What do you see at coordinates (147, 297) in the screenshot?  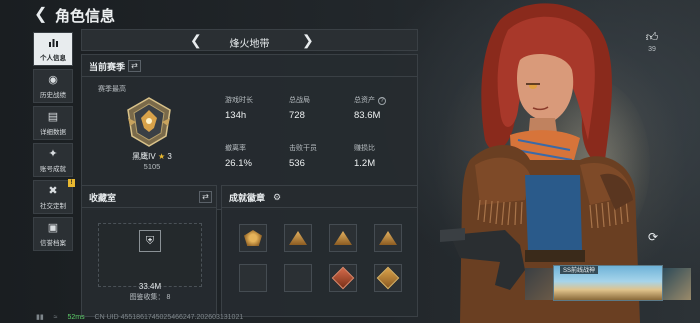 I see `collection-count-label: 图鉴收集：` at bounding box center [147, 297].